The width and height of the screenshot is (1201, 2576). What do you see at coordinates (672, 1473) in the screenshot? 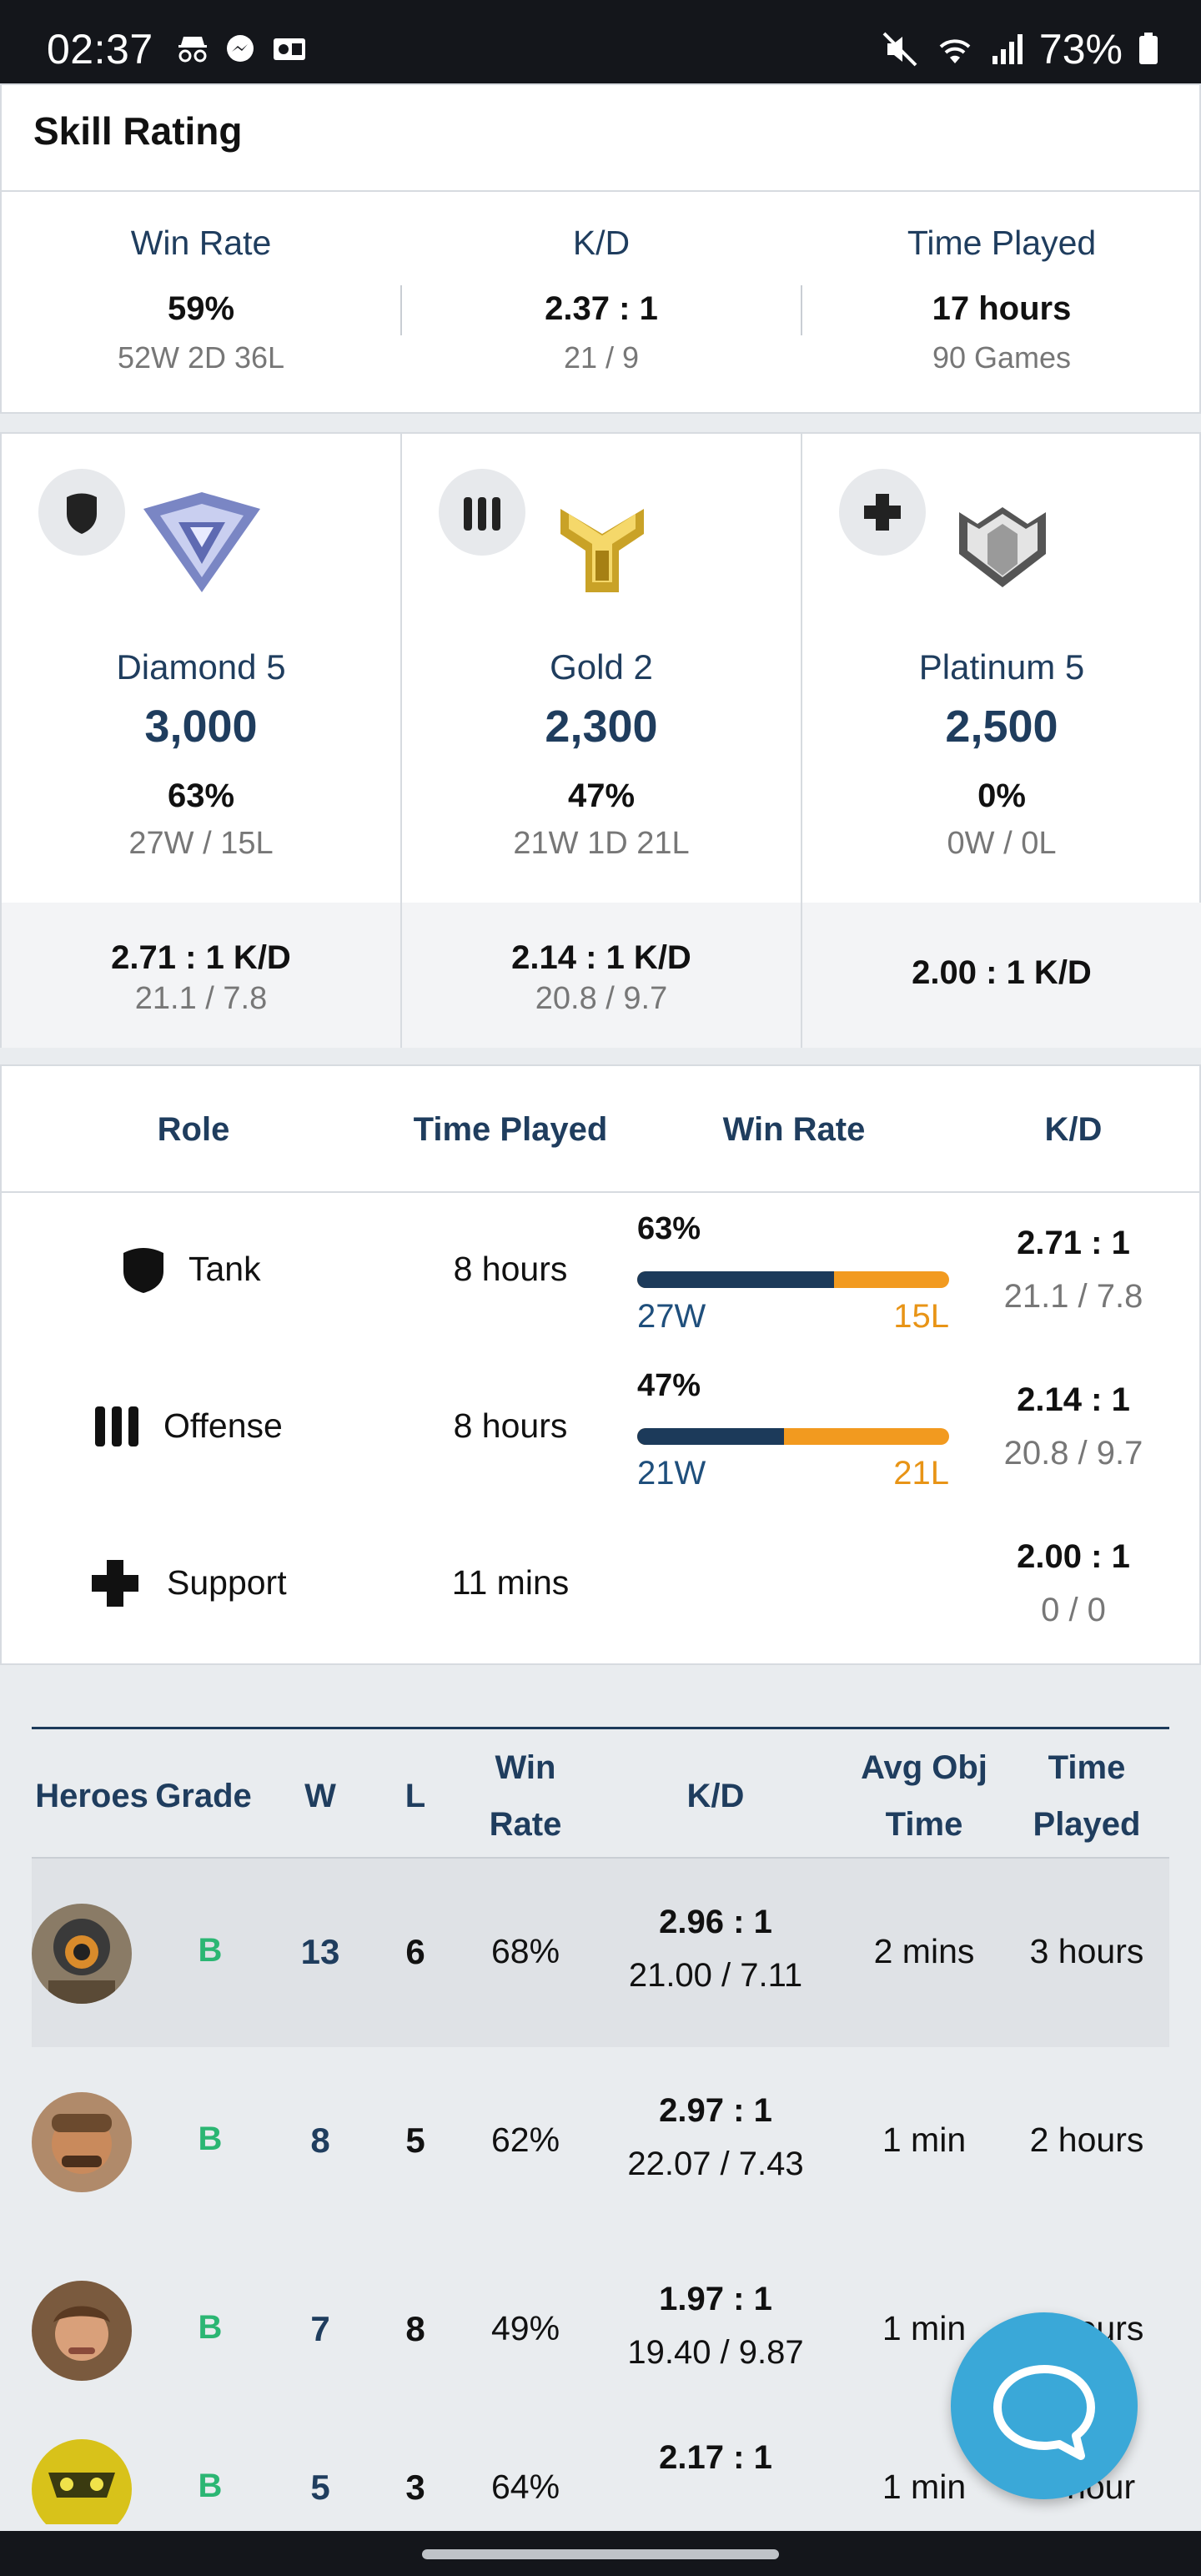
I see `wins: 21W` at bounding box center [672, 1473].